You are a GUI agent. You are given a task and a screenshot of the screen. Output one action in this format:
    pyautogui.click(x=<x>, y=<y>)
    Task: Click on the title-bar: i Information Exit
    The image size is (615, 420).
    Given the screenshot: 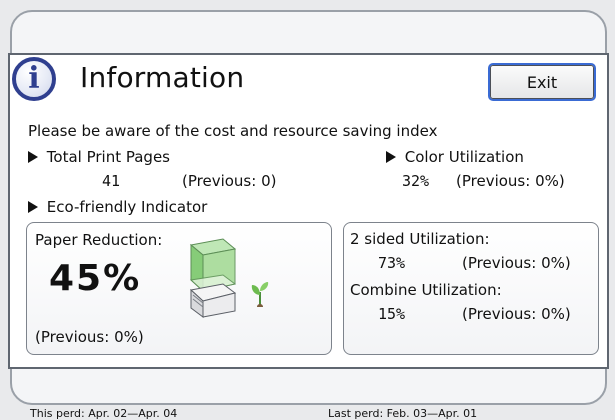 What is the action you would take?
    pyautogui.click(x=308, y=80)
    